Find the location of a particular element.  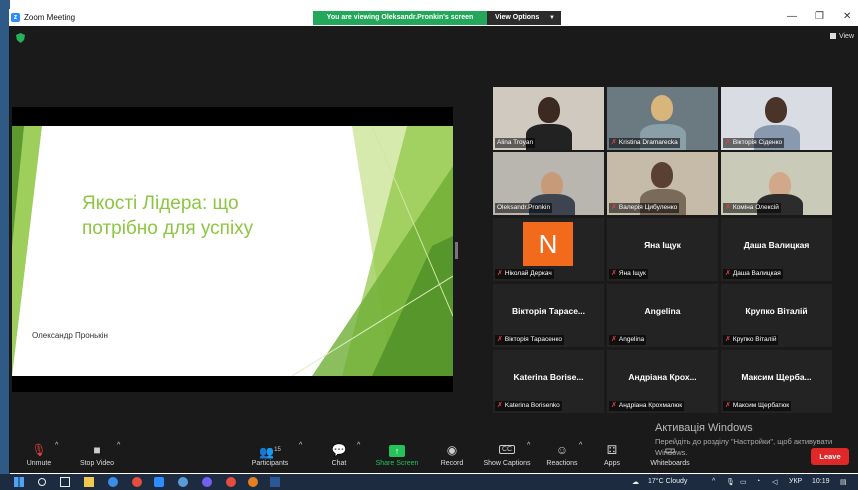

participant-display-name: Крупко Віталій is located at coordinates (776, 311).